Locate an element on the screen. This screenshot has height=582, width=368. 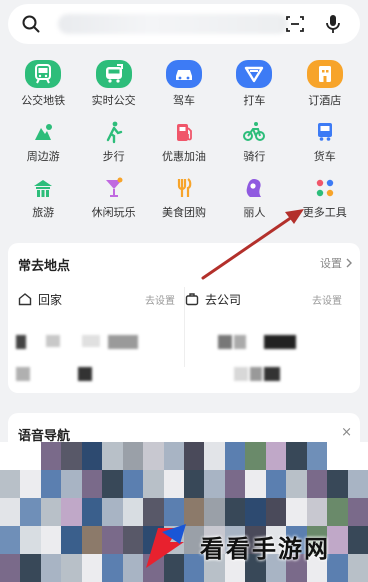
hotel-icon is located at coordinates (324, 74).